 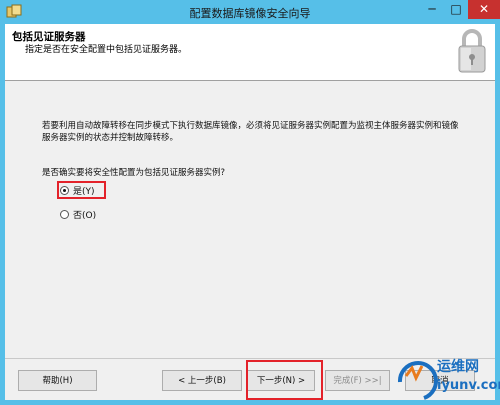 What do you see at coordinates (472, 51) in the screenshot?
I see `lock-icon` at bounding box center [472, 51].